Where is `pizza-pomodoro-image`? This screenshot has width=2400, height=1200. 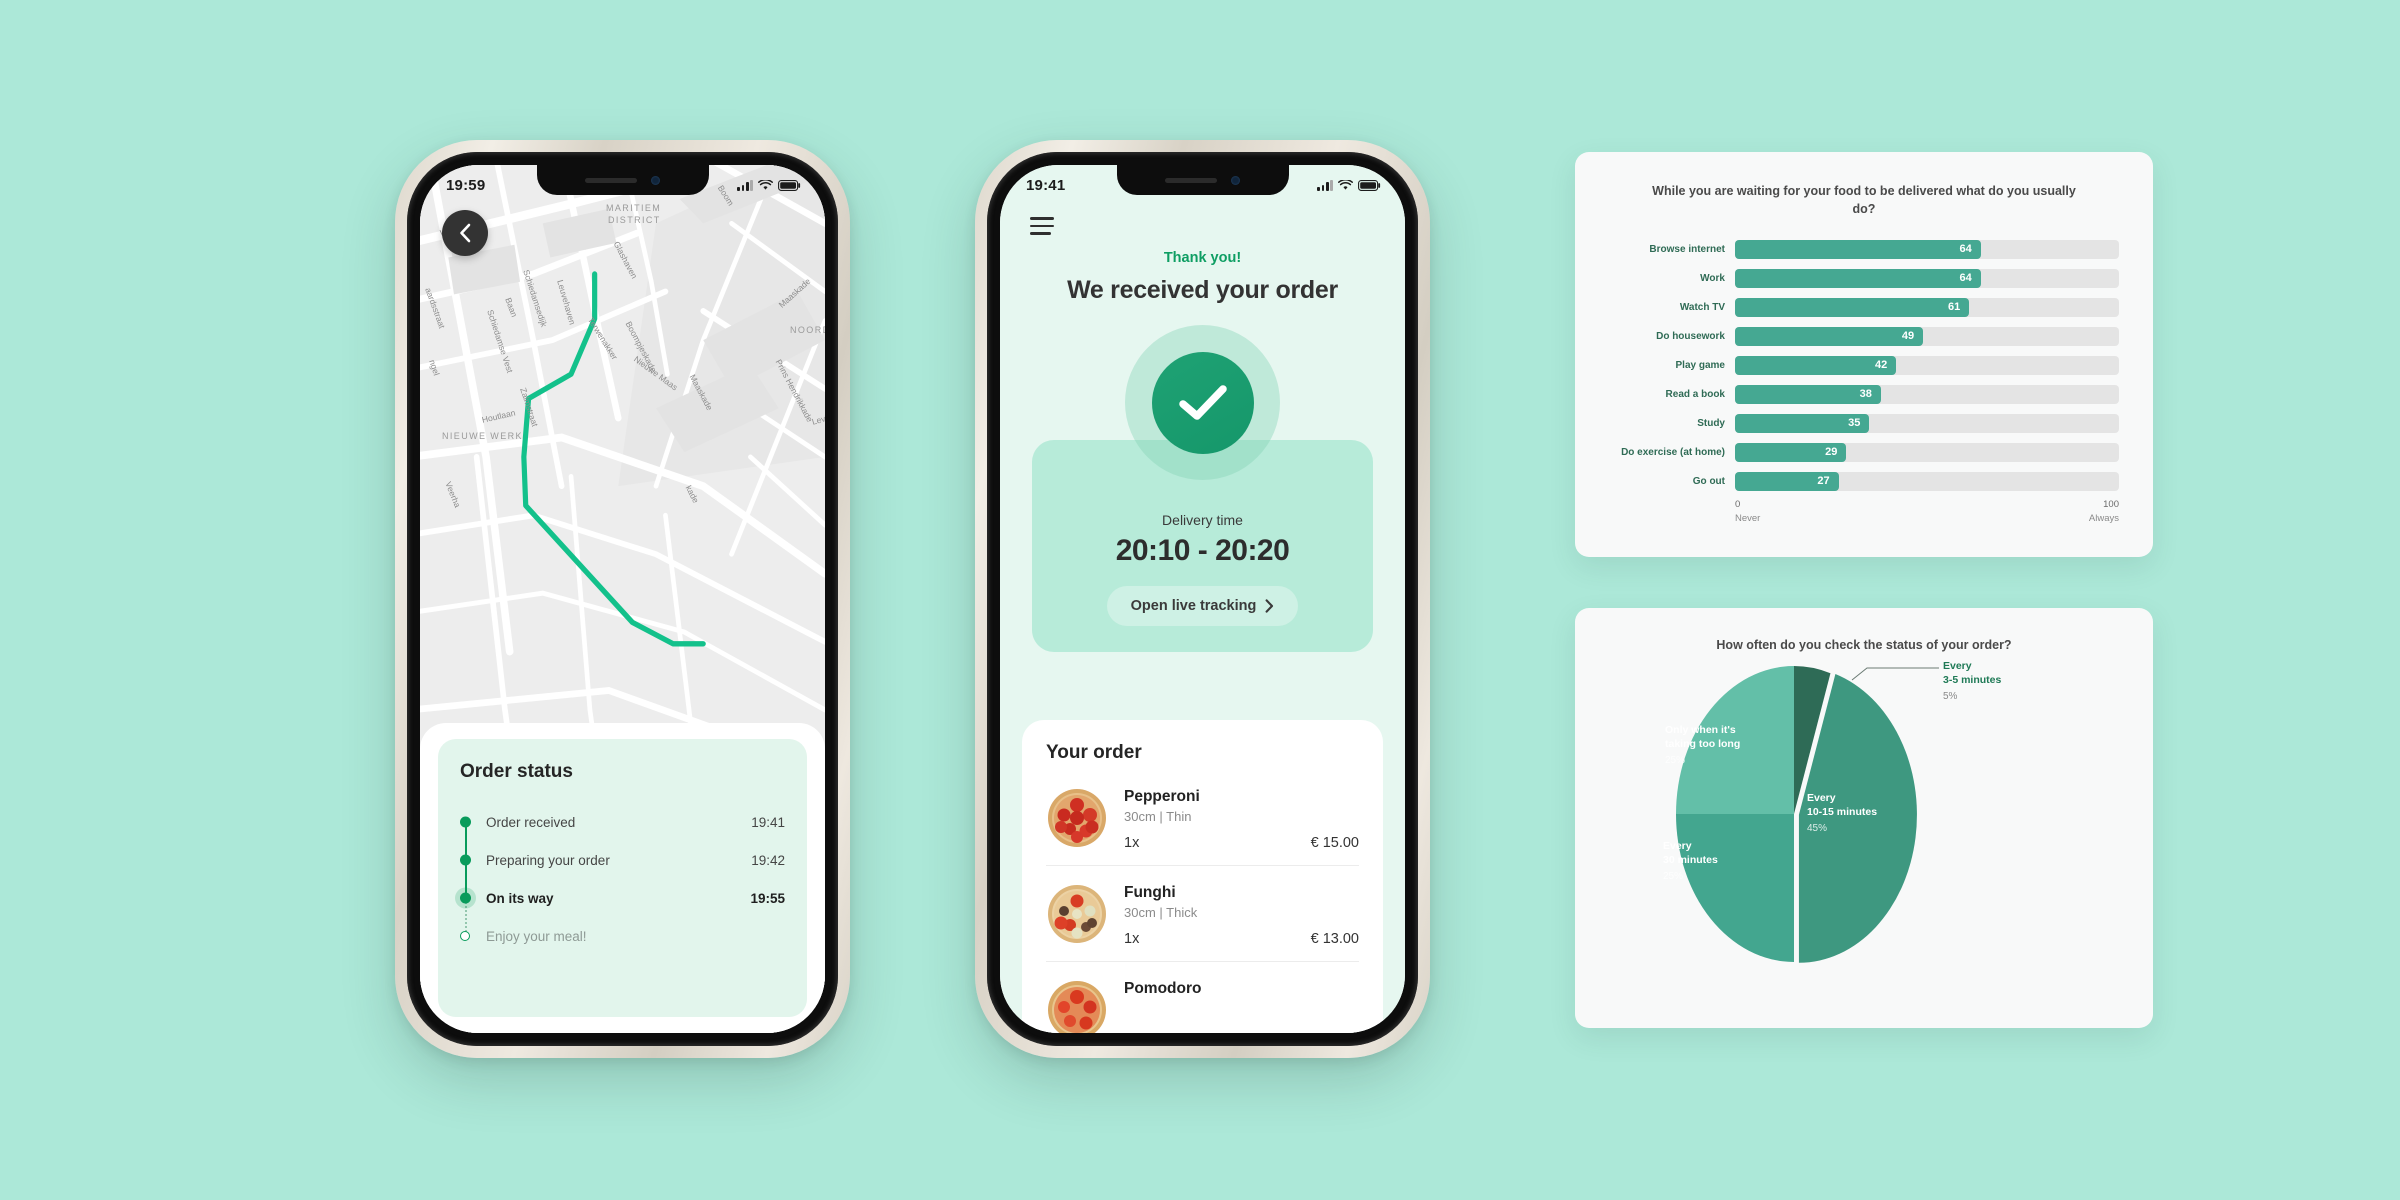 pizza-pomodoro-image is located at coordinates (1077, 1006).